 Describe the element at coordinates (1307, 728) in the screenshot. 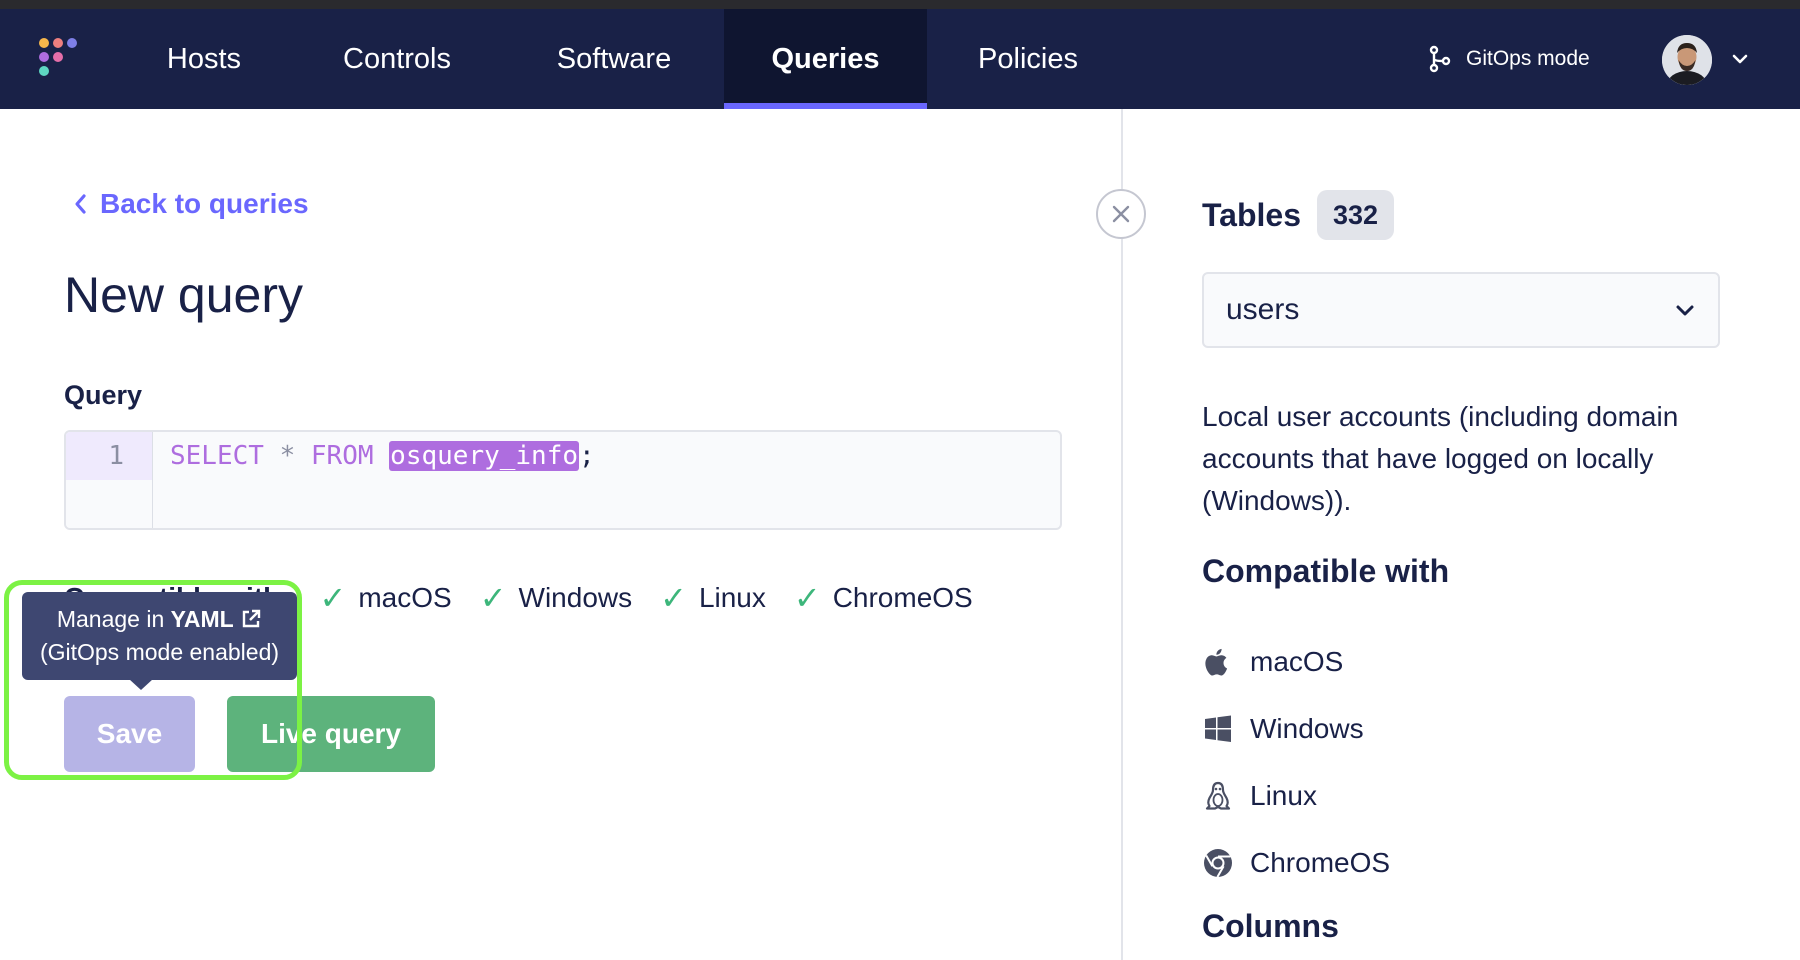

I see `platform-windows-label: Windows` at that location.